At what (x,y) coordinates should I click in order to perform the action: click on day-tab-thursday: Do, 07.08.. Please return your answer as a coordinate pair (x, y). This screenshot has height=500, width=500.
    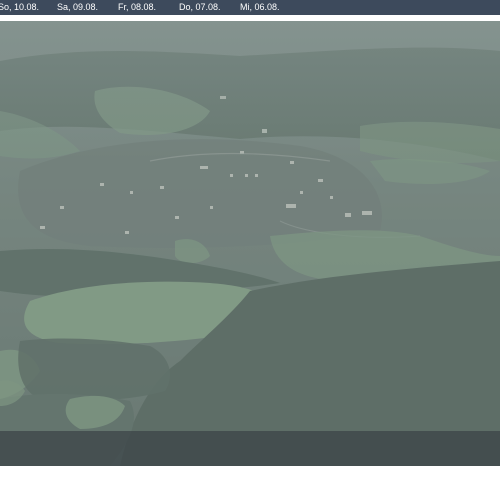
    Looking at the image, I should click on (200, 7).